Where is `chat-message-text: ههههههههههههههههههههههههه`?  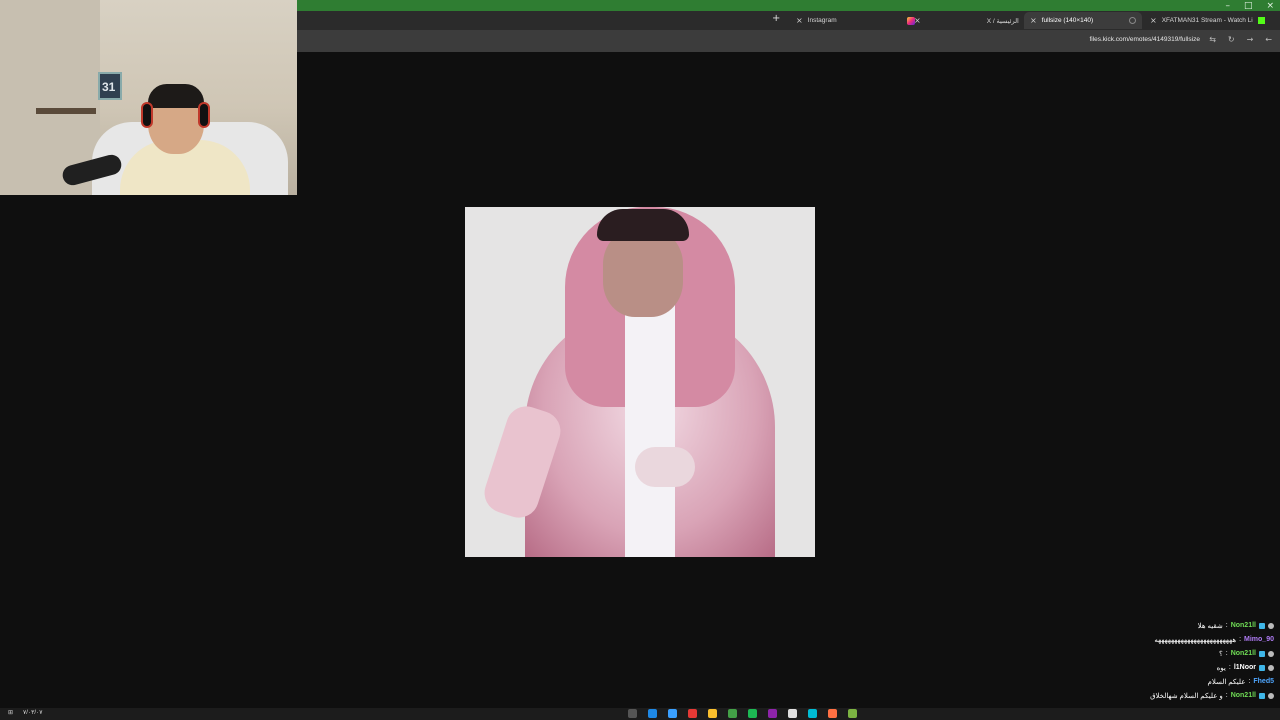
chat-message-text: ههههههههههههههههههههههههه is located at coordinates (1195, 640).